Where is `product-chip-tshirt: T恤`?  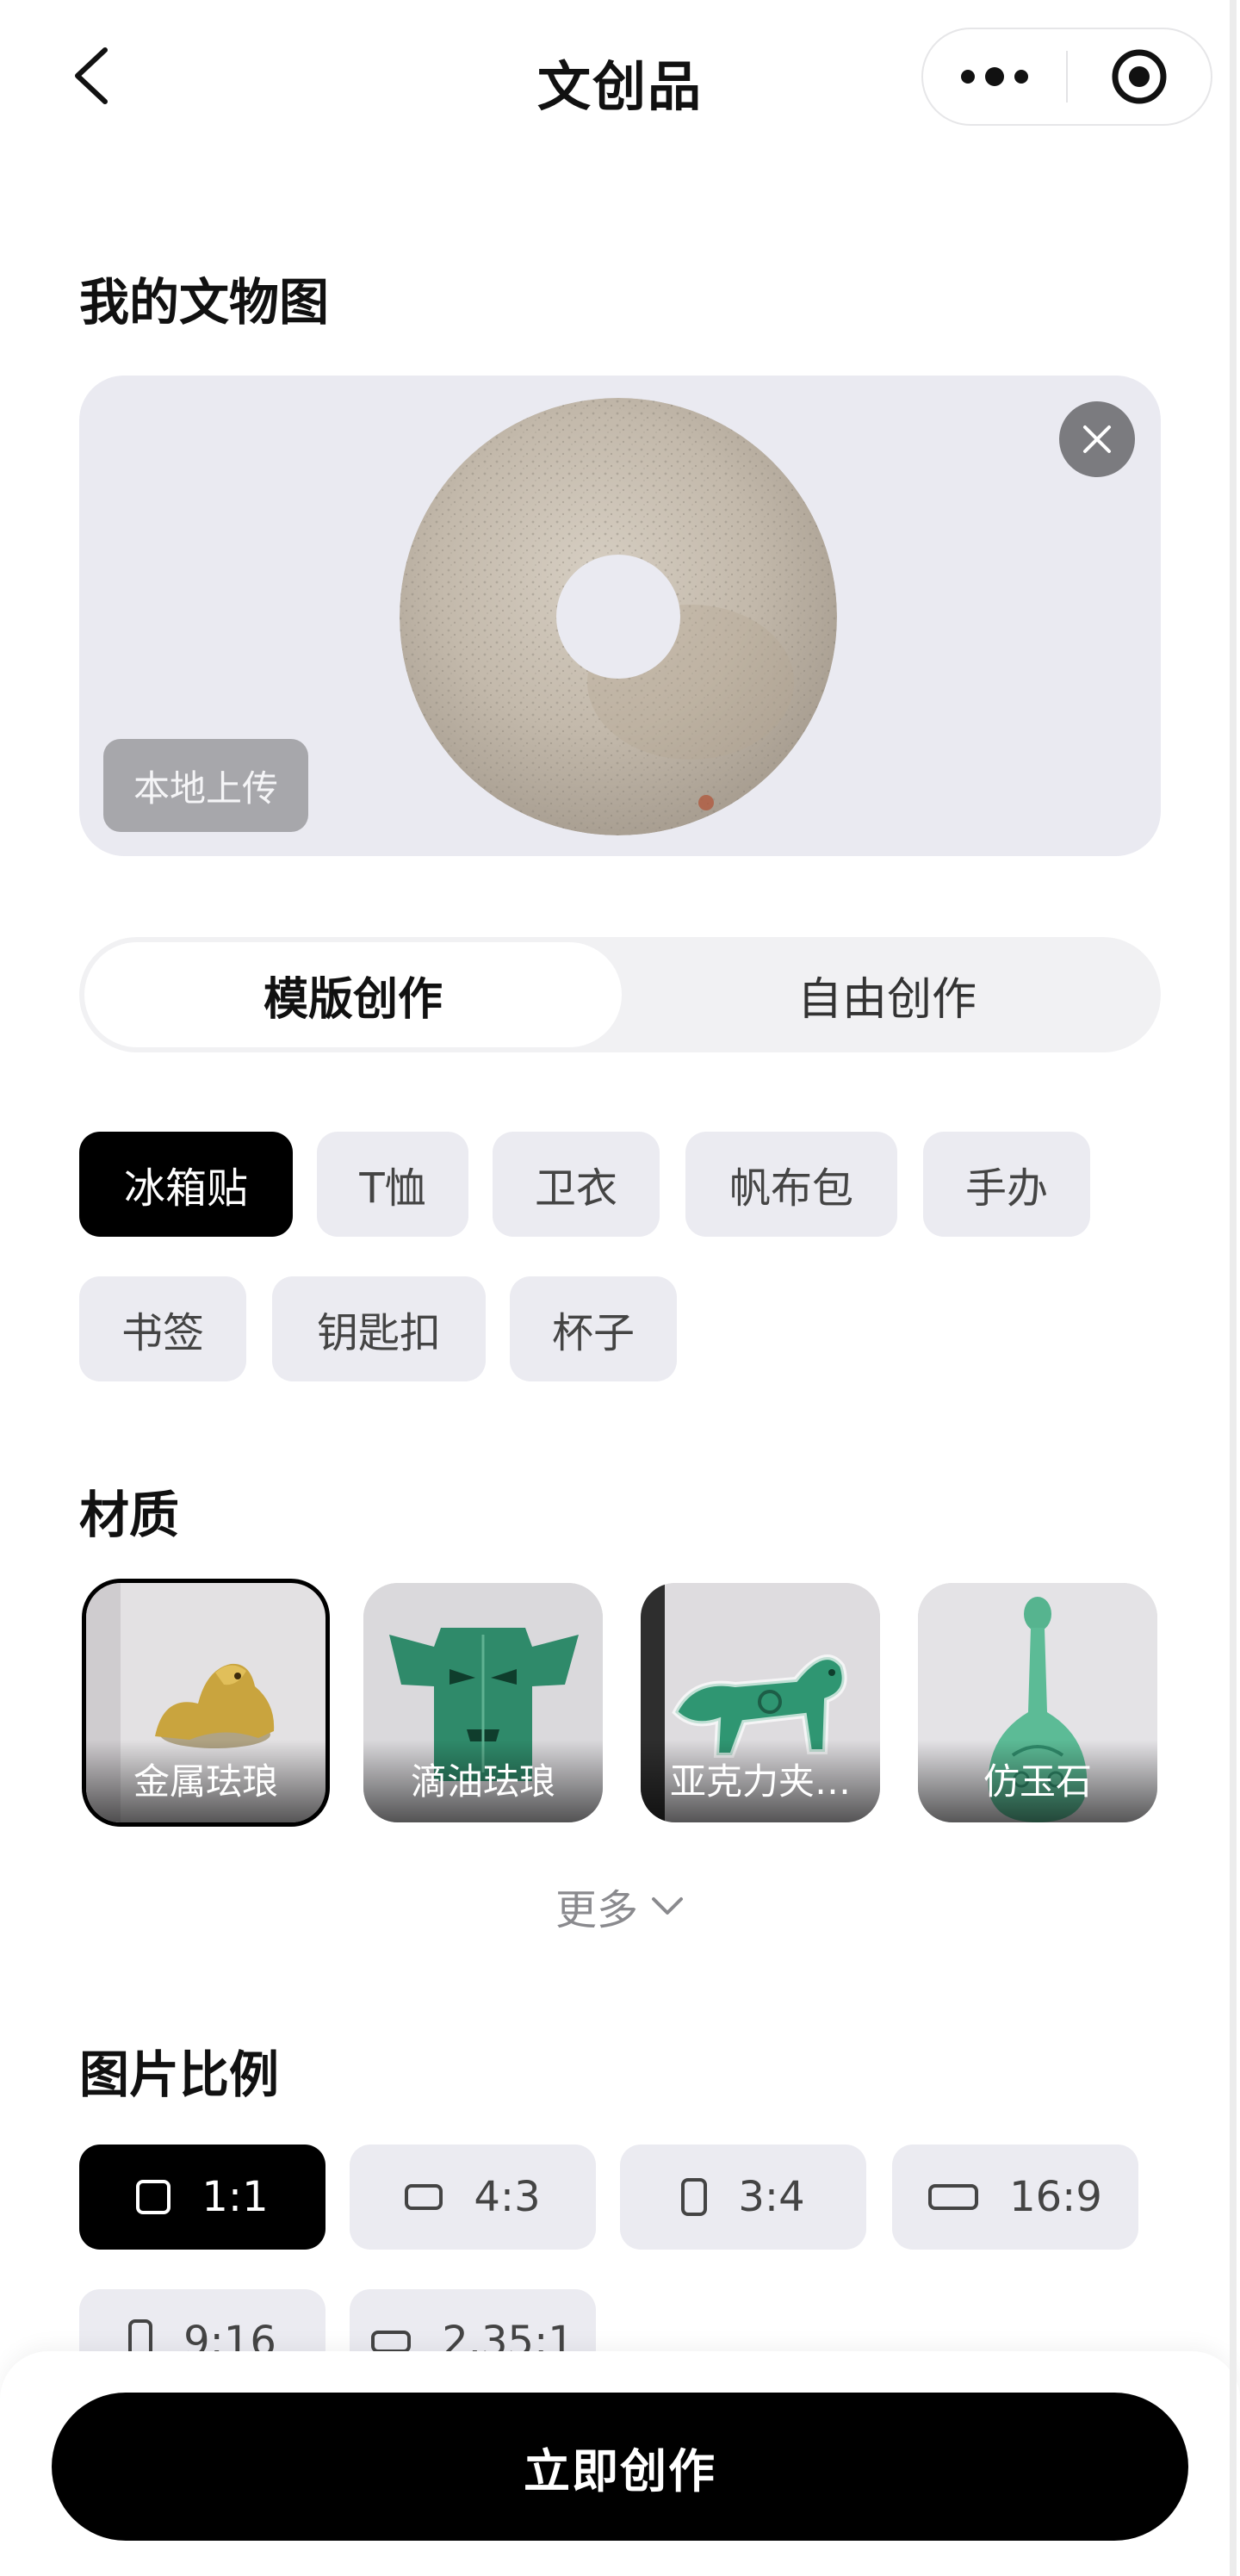
product-chip-tshirt: T恤 is located at coordinates (392, 1184).